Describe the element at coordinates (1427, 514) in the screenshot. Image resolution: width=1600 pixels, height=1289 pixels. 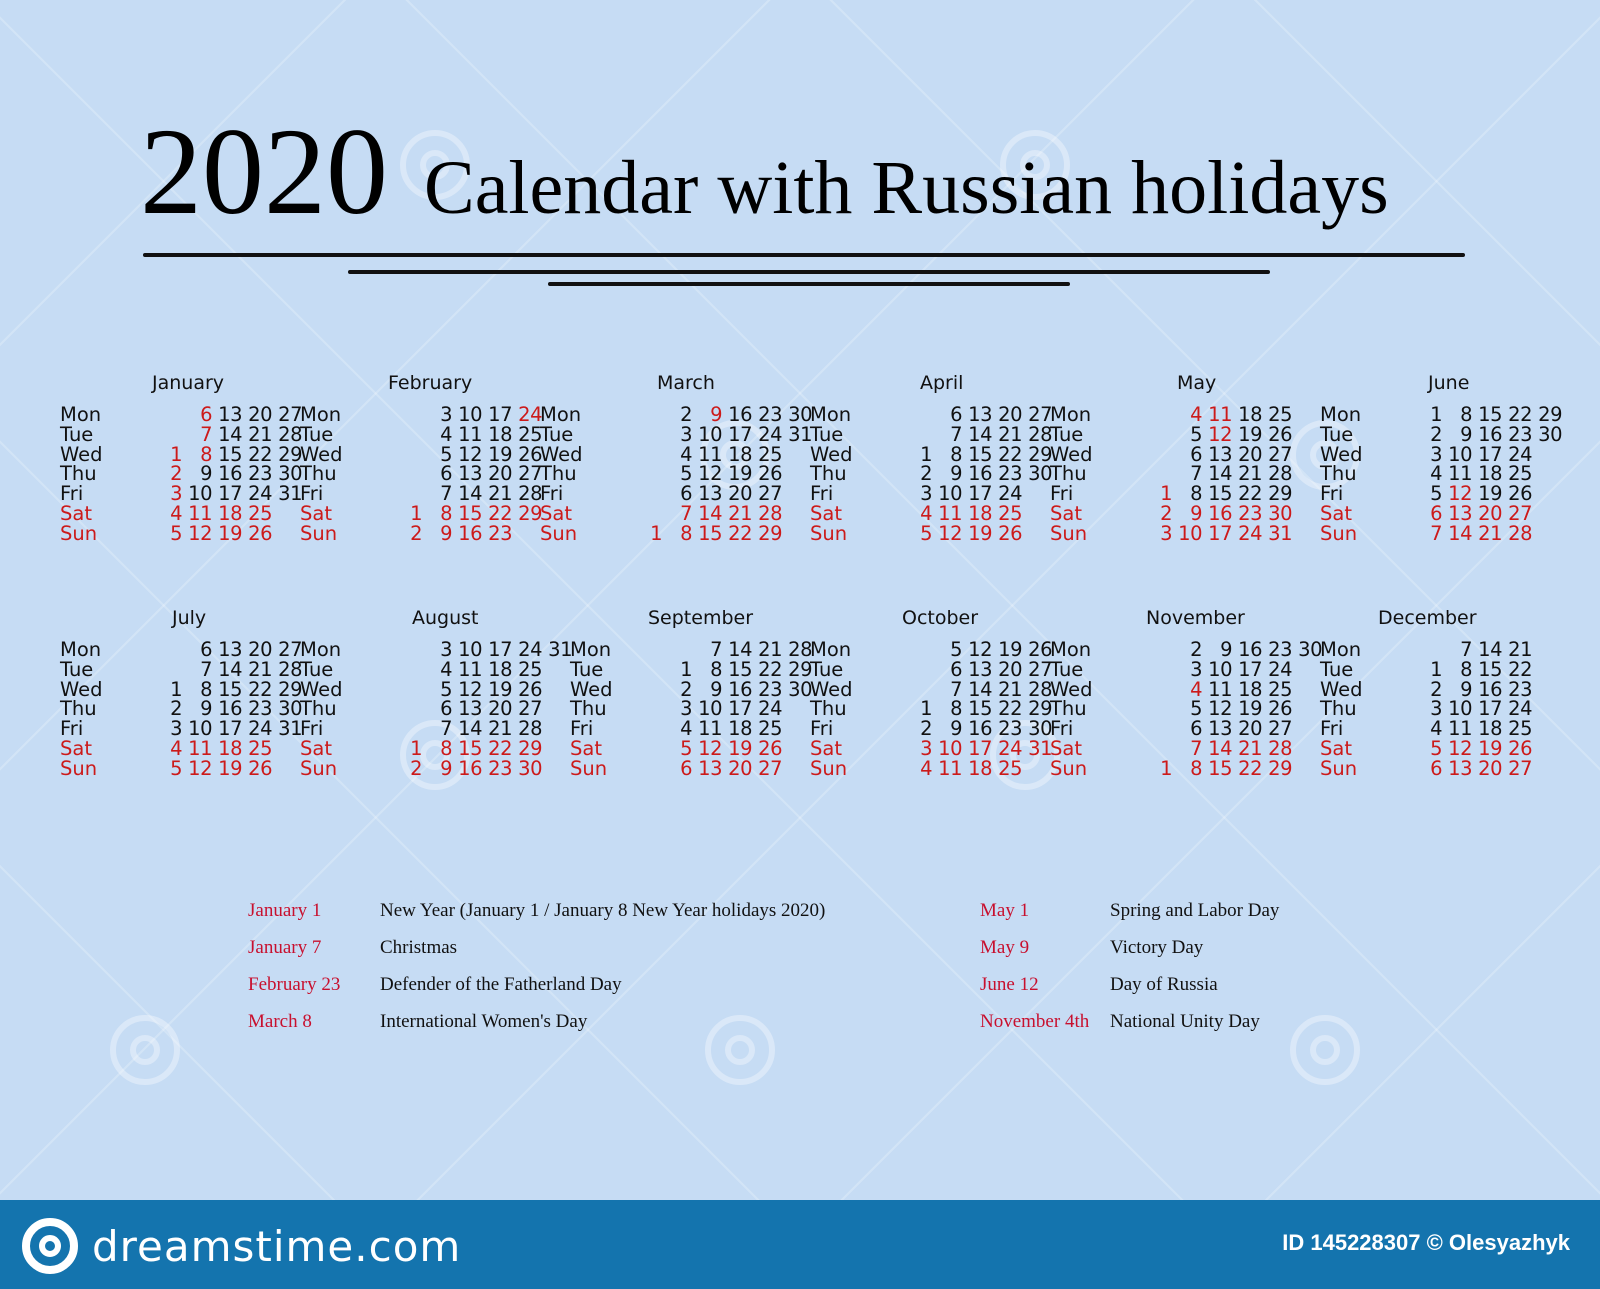
I see `day-cell: 6` at that location.